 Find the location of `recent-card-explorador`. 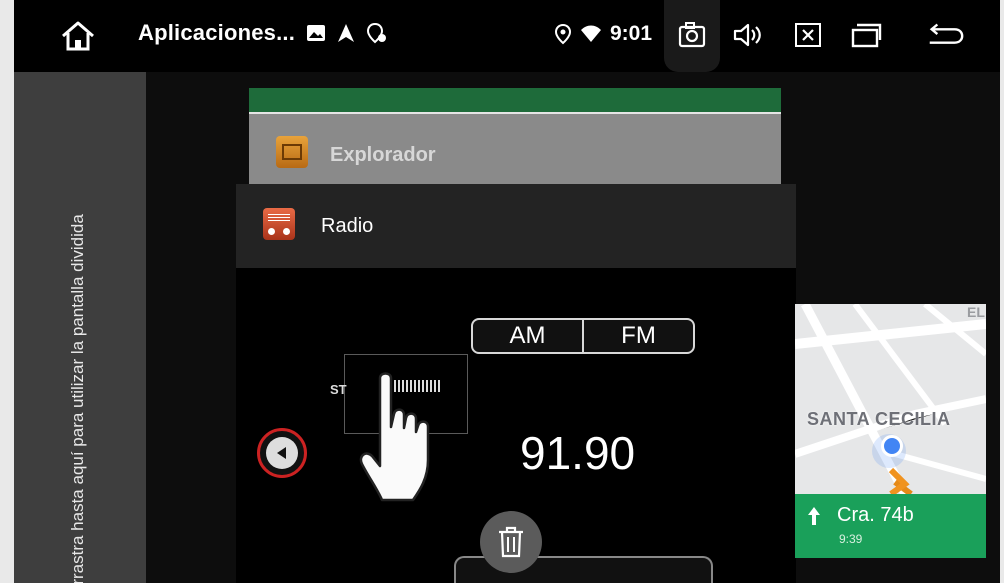

recent-card-explorador is located at coordinates (515, 149).